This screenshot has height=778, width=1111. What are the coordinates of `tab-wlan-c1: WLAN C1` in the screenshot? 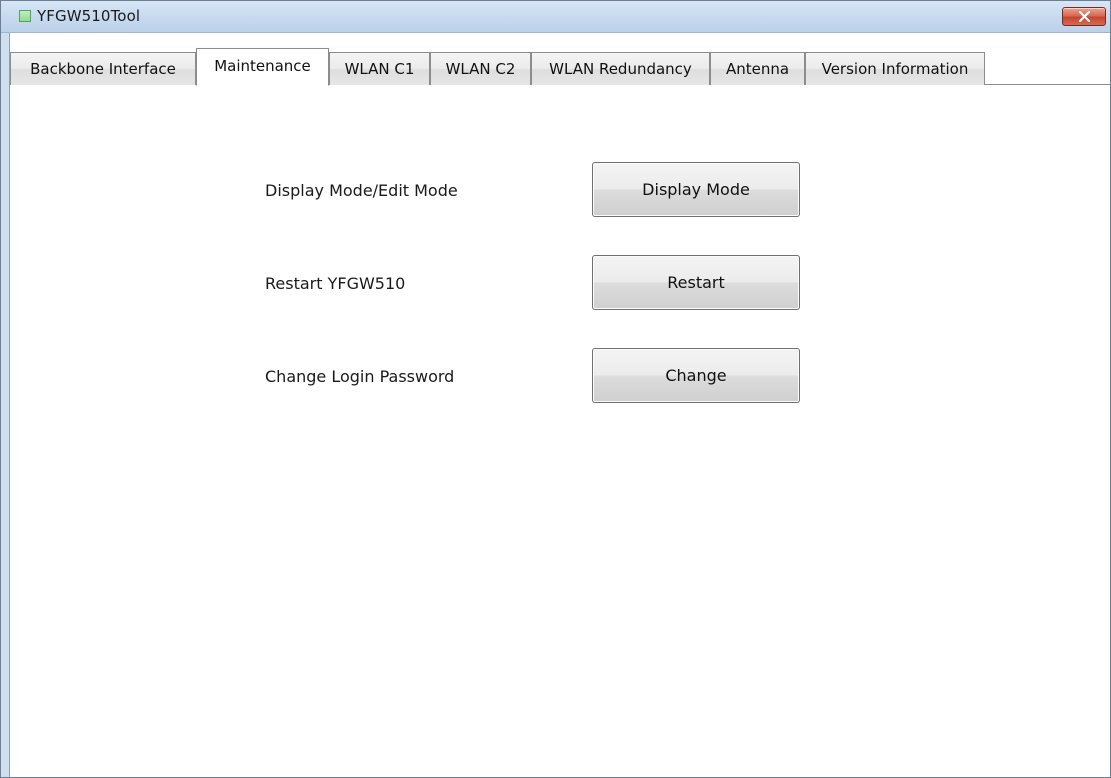 It's located at (379, 68).